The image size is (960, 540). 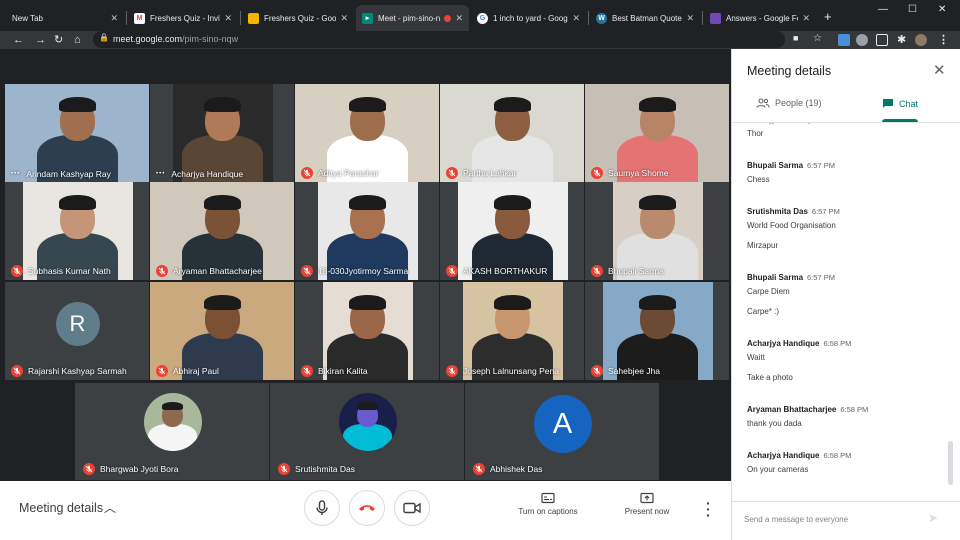 I want to click on maximize-icon: ☐, so click(x=912, y=9).